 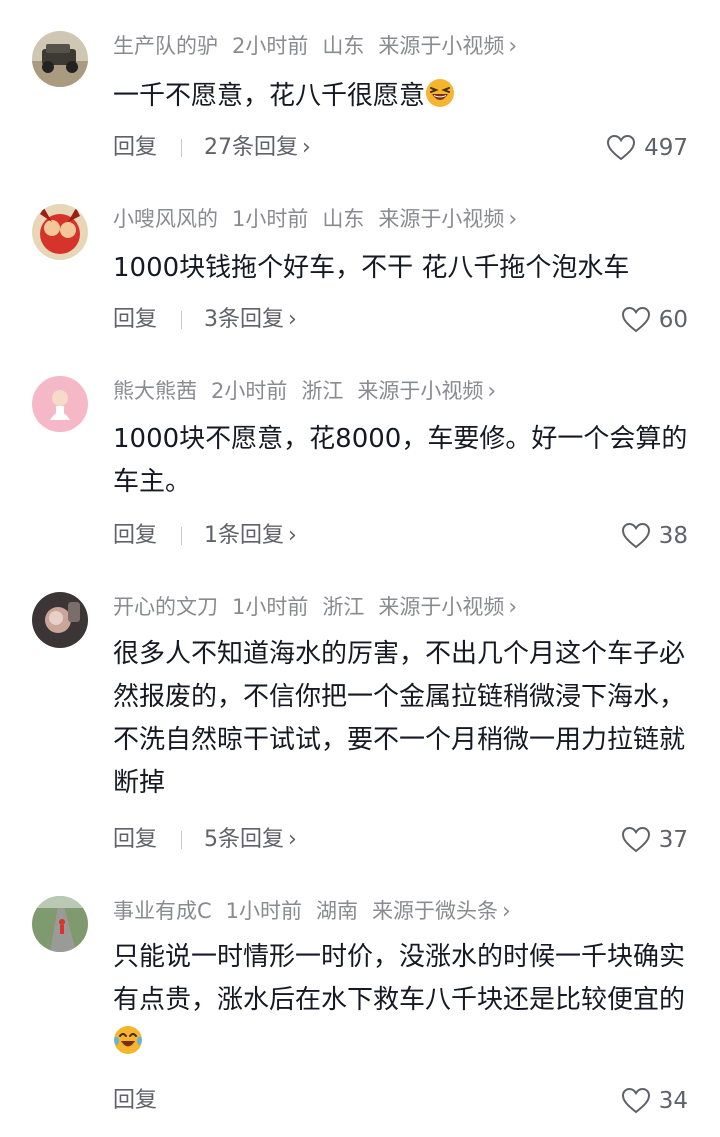 I want to click on comment-text: 一千不愿意，花八千很愿意, so click(x=400, y=96).